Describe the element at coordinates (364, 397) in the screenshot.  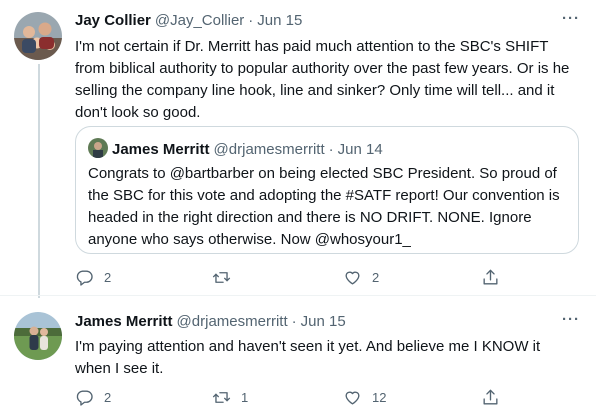
I see `like-button: 12` at that location.